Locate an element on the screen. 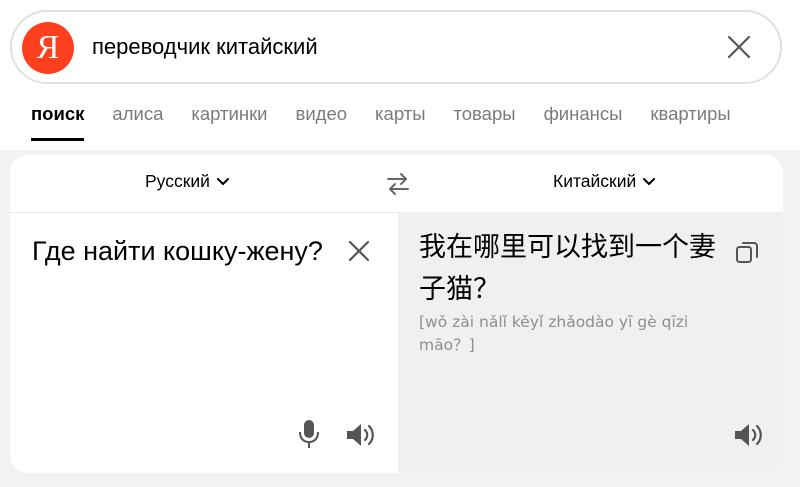 The height and width of the screenshot is (487, 800). source-language-label: Русский is located at coordinates (177, 181).